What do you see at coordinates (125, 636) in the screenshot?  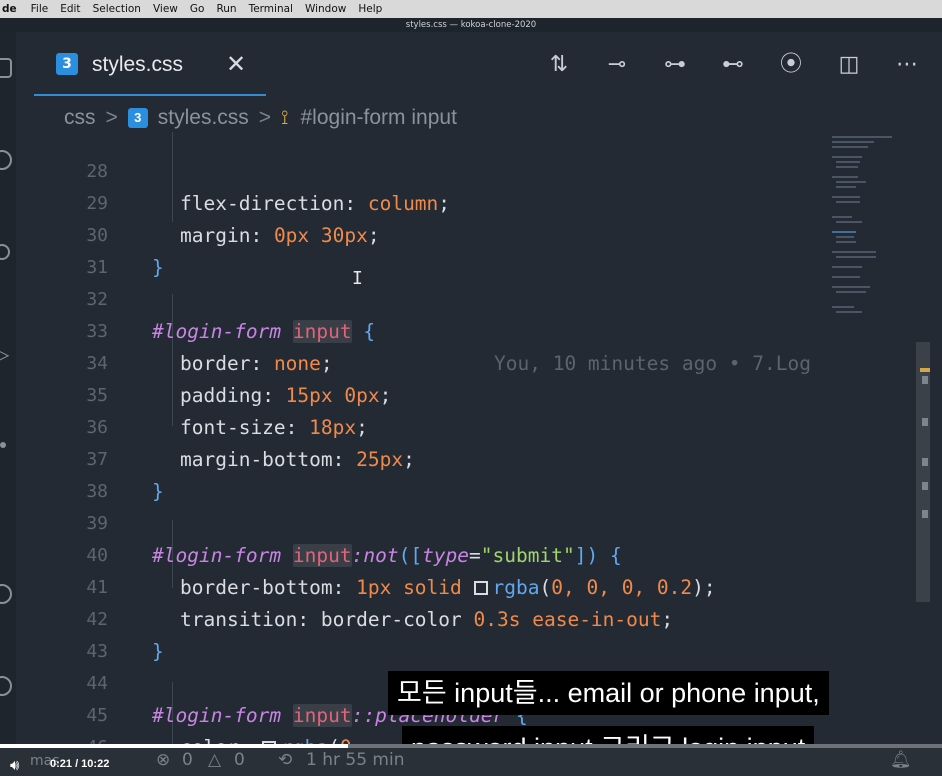 I see `code-line: 42 }` at bounding box center [125, 636].